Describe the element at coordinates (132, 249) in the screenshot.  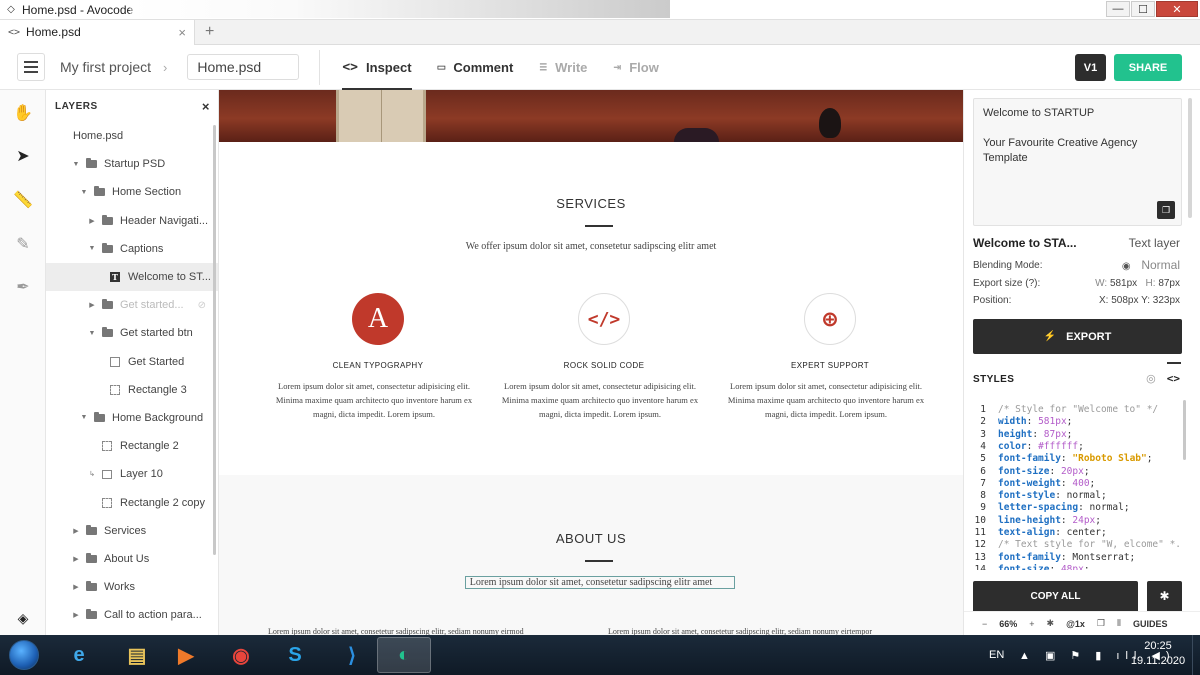
I see `layer-item: ▼ Captions` at that location.